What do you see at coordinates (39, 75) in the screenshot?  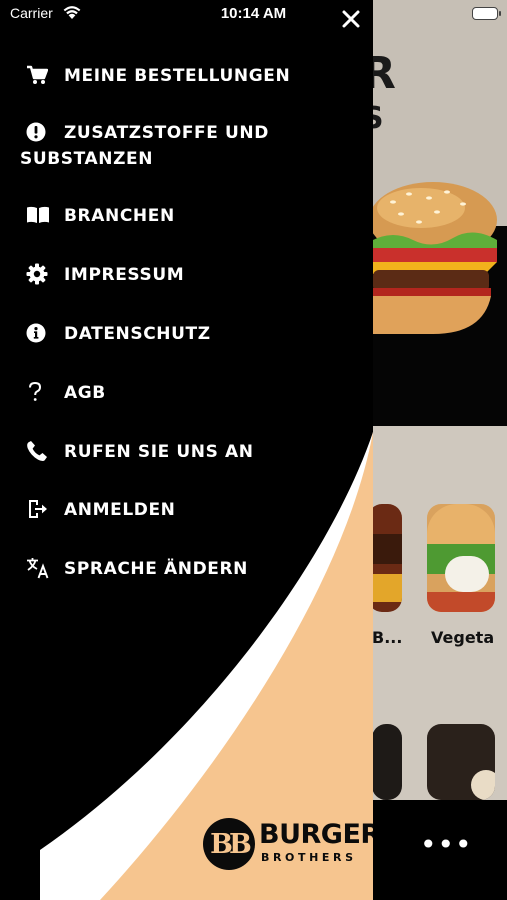 I see `cart-icon` at bounding box center [39, 75].